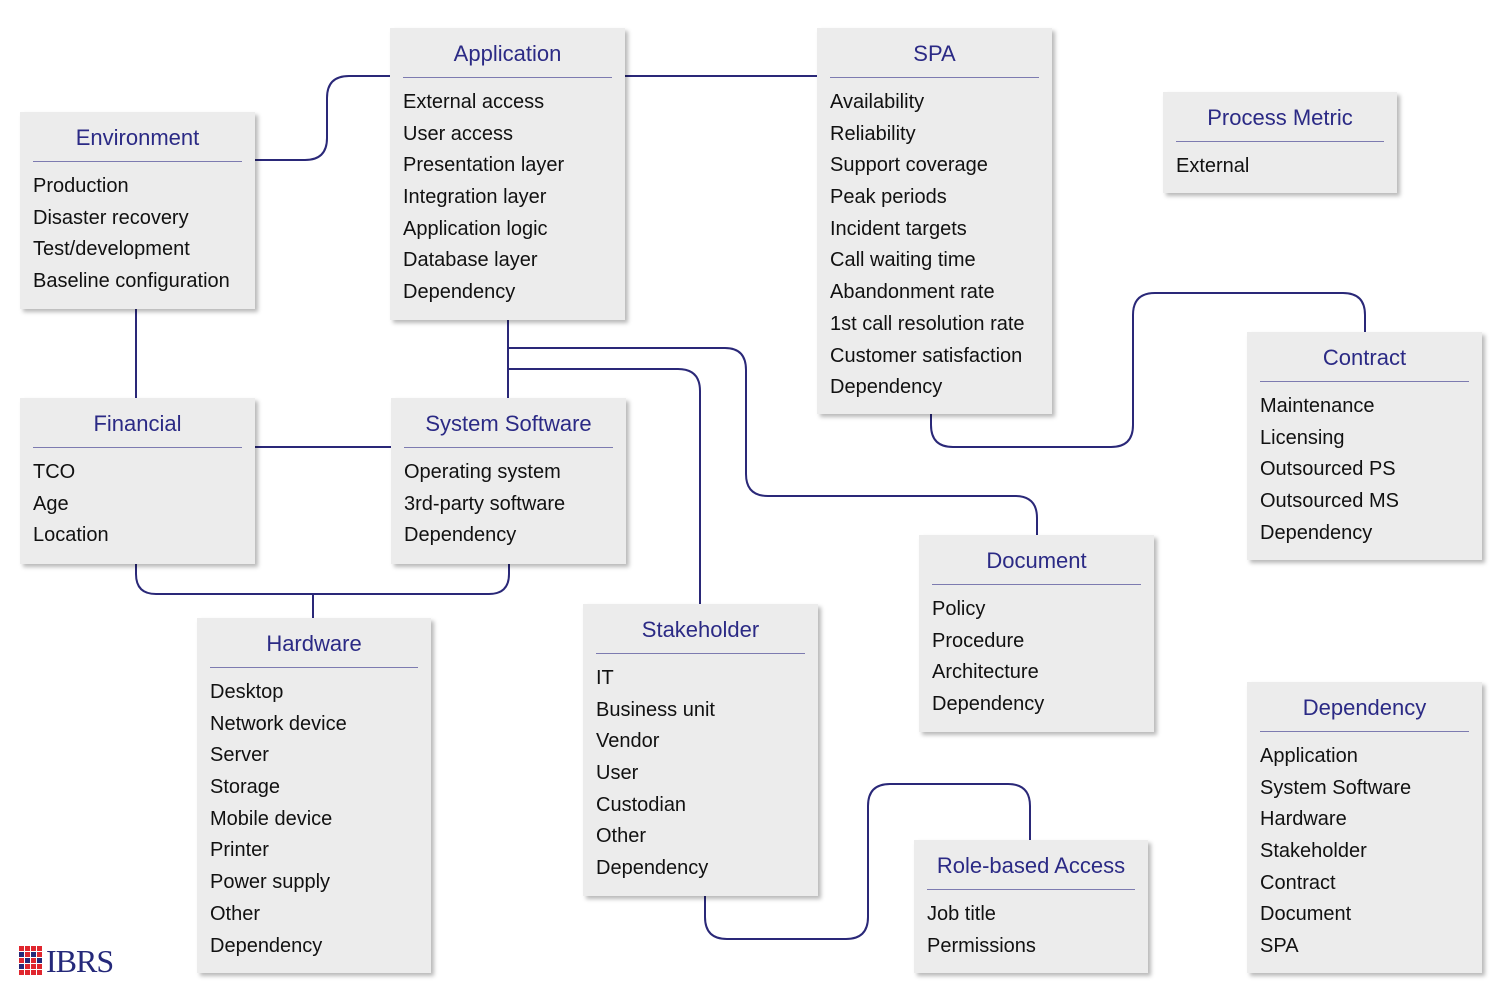  Describe the element at coordinates (903, 260) in the screenshot. I see `box-item: Call waiting time` at that location.